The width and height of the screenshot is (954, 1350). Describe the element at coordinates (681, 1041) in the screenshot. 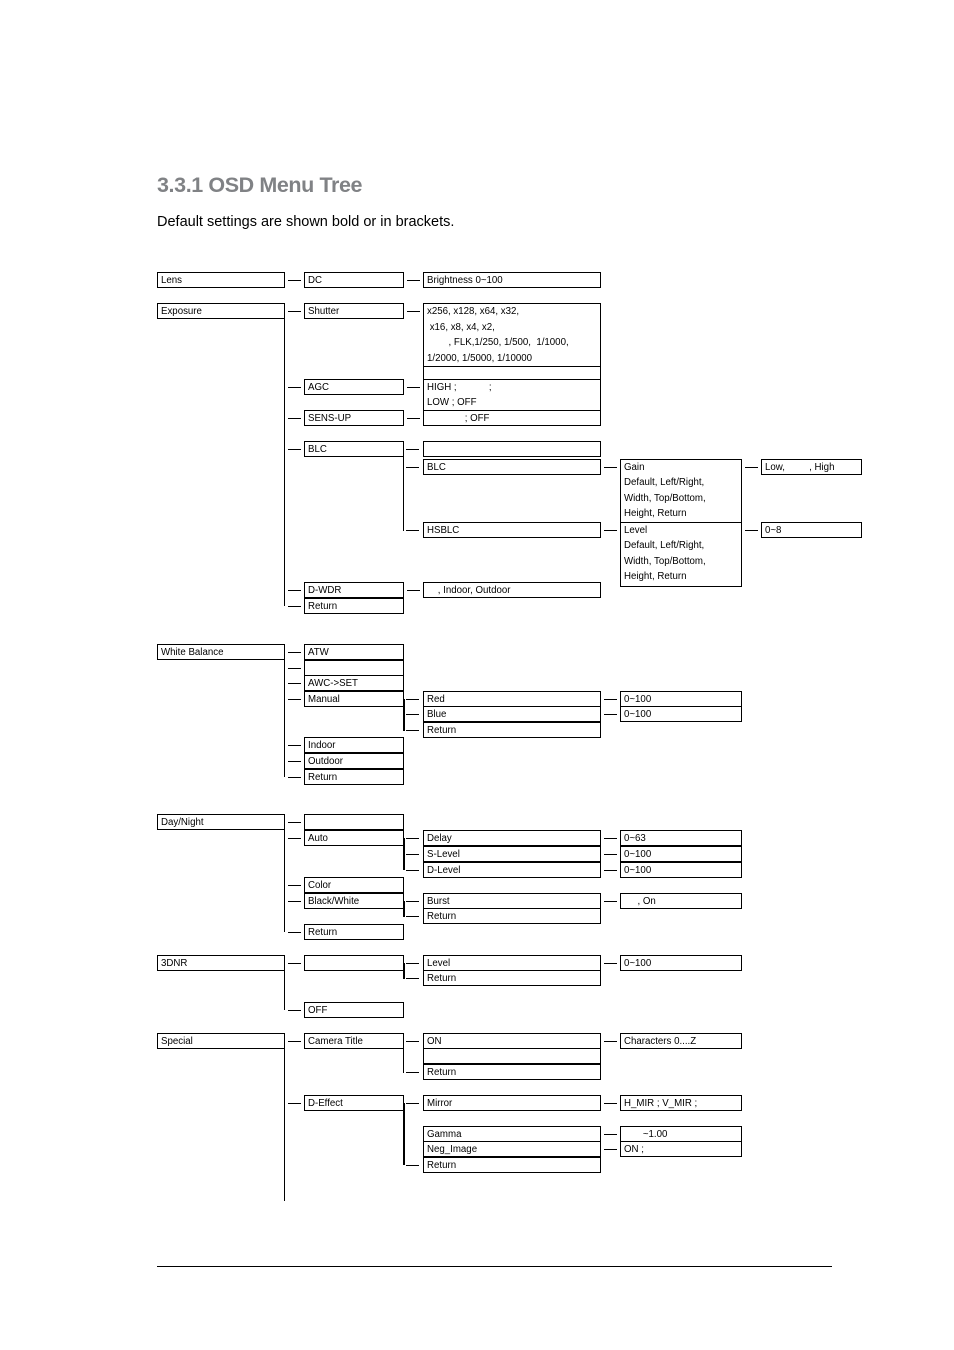

I see `node-characters: Characters 0....Z` at that location.